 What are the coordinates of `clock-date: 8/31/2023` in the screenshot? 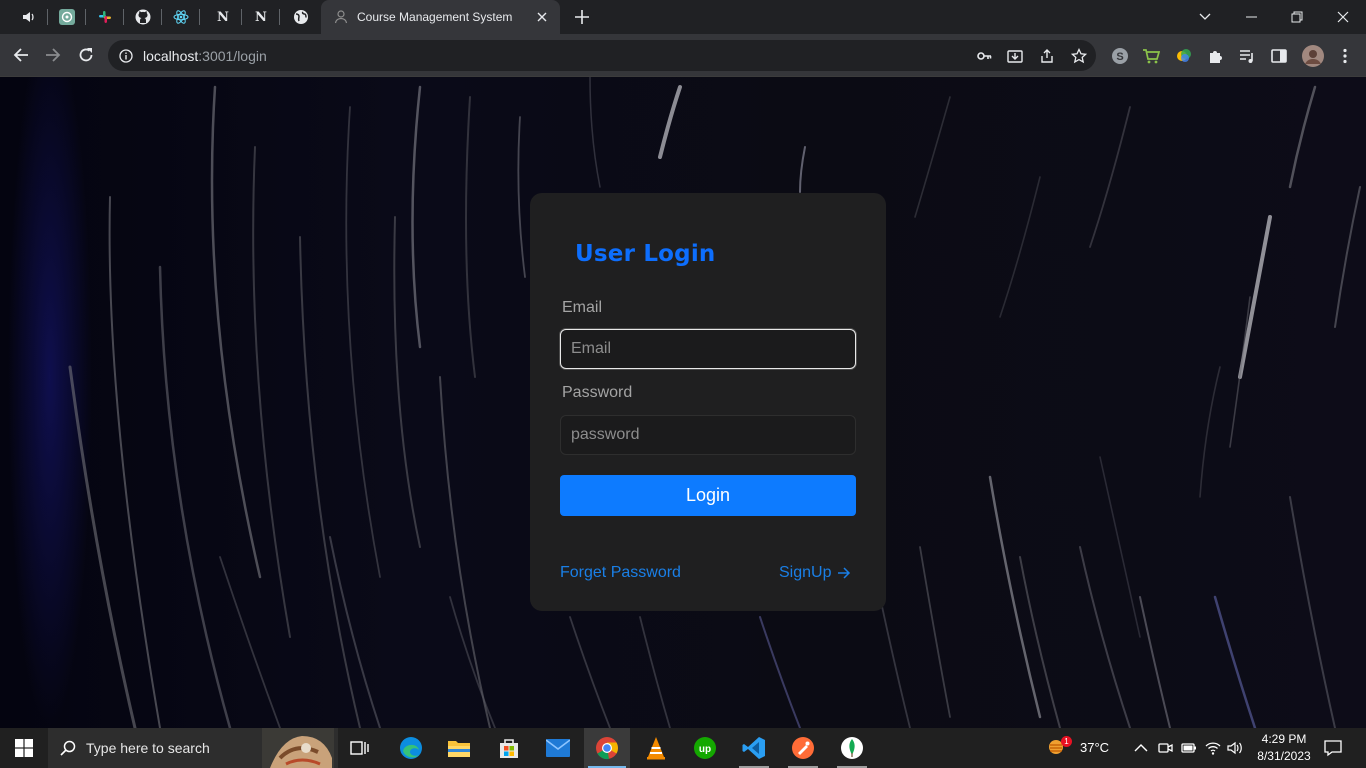 It's located at (1284, 756).